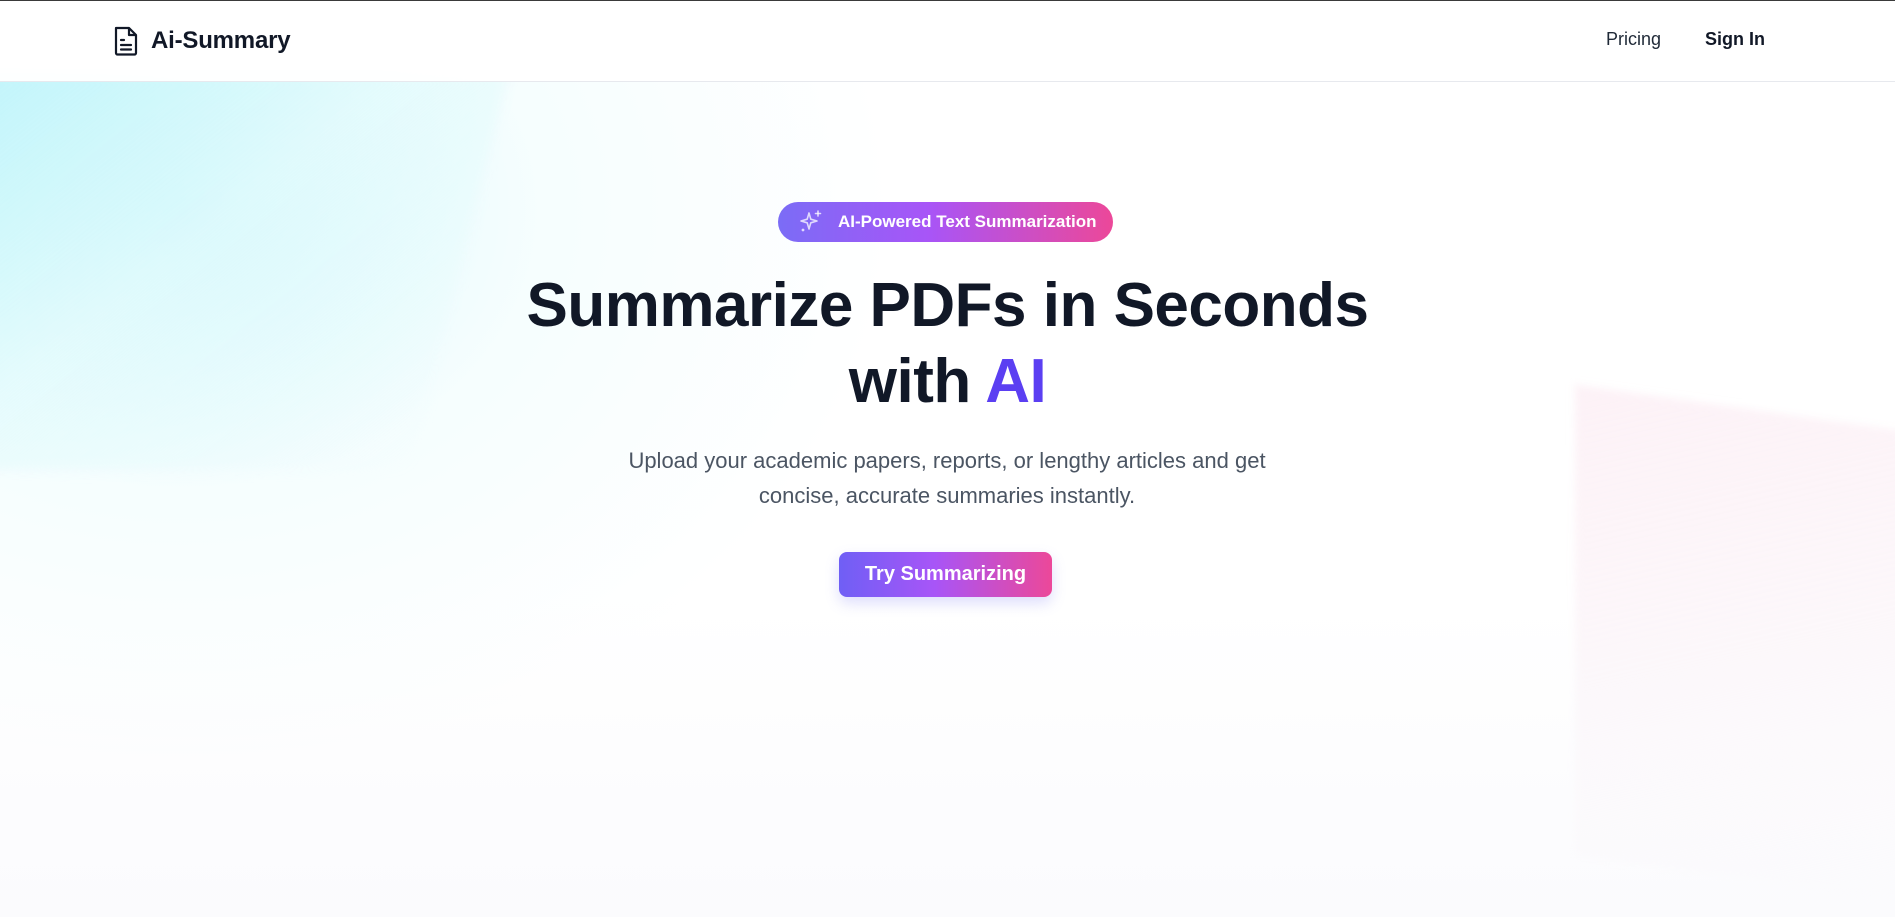  Describe the element at coordinates (917, 381) in the screenshot. I see `headline-line-2-prefix: with` at that location.